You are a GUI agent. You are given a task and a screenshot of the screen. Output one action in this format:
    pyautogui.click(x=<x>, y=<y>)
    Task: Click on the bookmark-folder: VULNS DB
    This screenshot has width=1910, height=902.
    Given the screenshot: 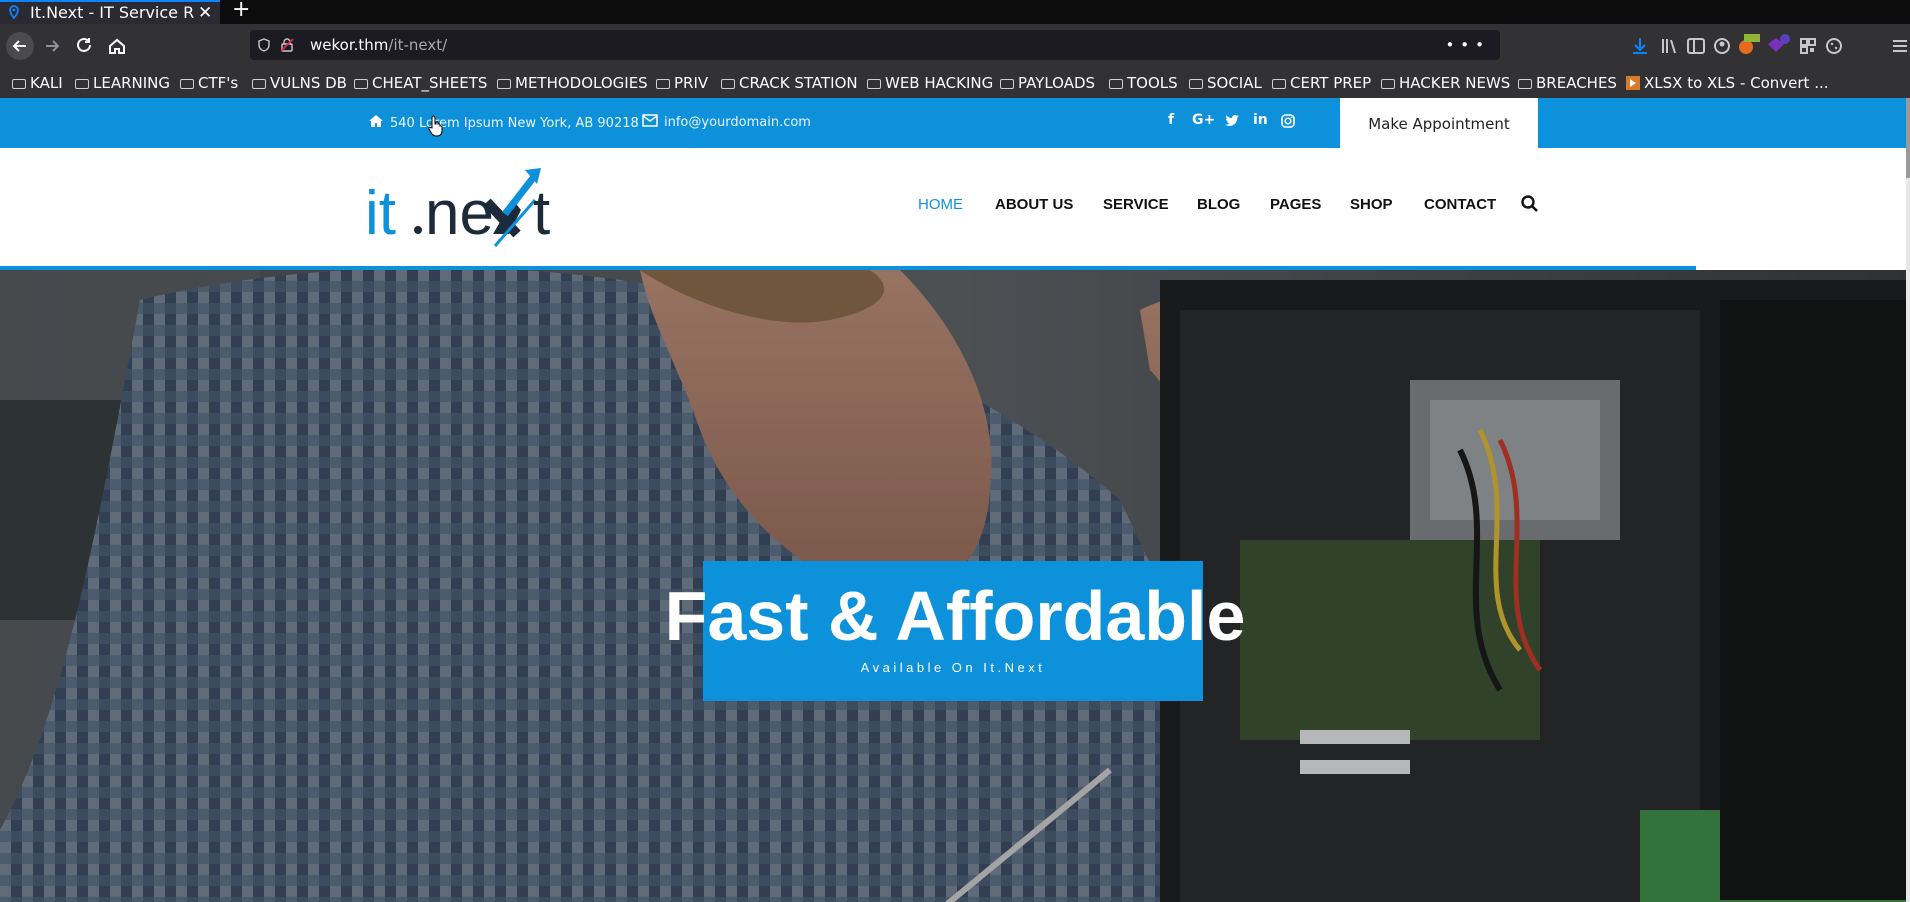 What is the action you would take?
    pyautogui.click(x=299, y=83)
    